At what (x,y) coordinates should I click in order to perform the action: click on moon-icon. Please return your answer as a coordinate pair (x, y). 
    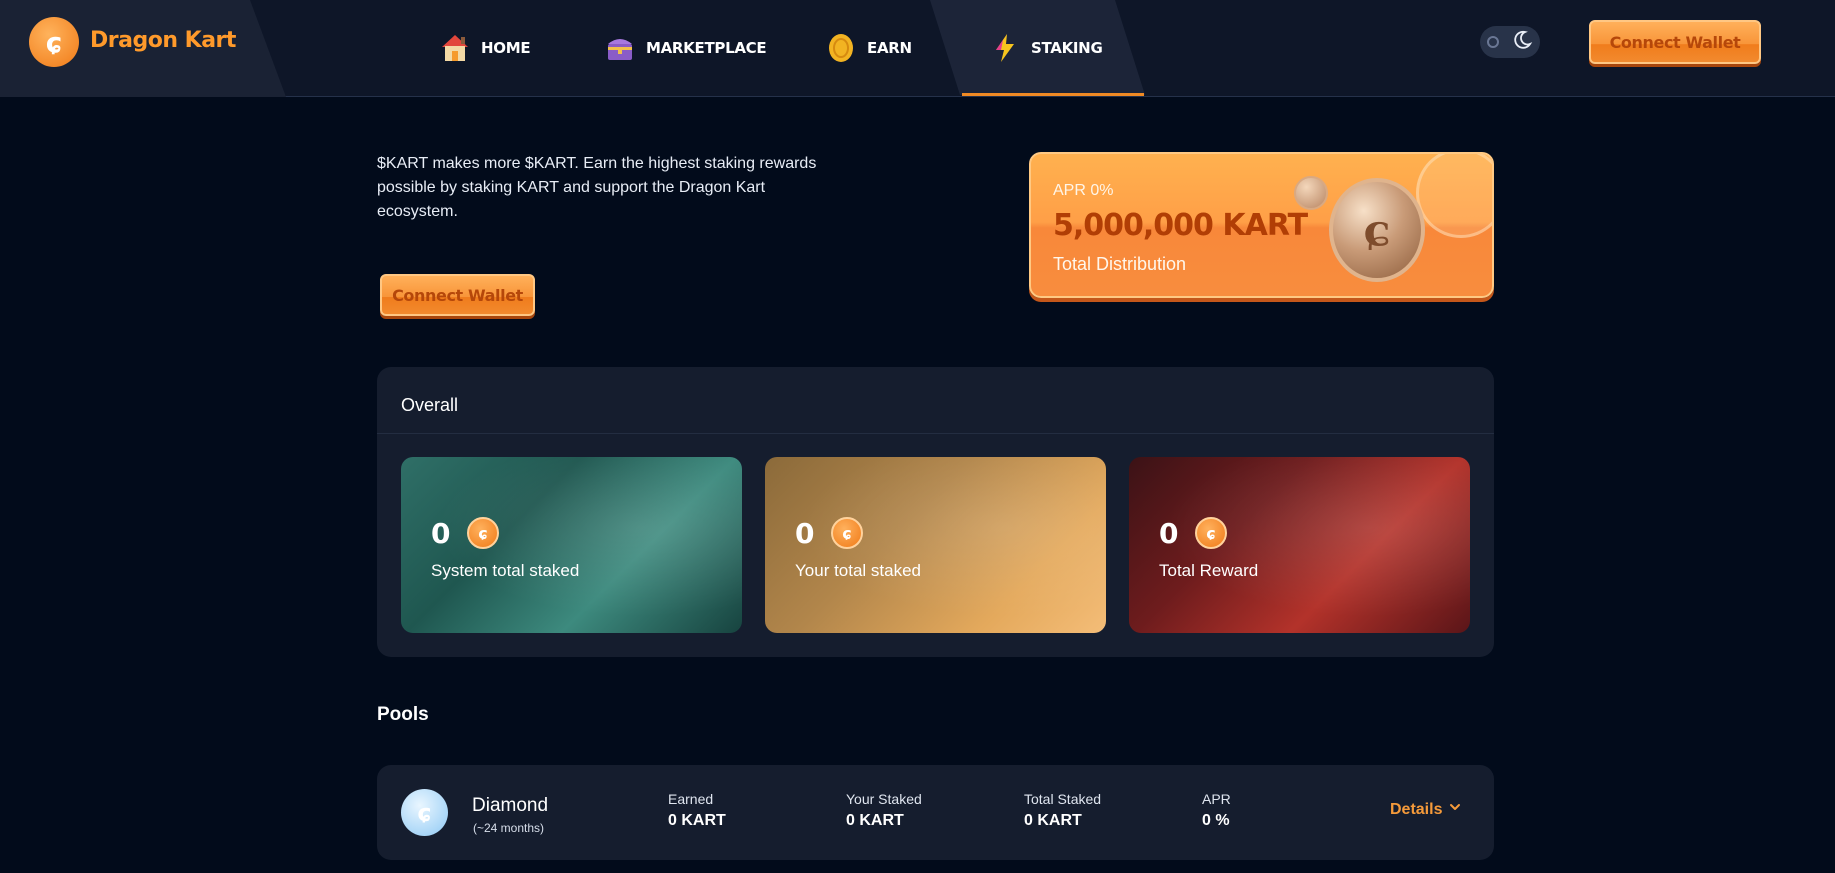
    Looking at the image, I should click on (1522, 42).